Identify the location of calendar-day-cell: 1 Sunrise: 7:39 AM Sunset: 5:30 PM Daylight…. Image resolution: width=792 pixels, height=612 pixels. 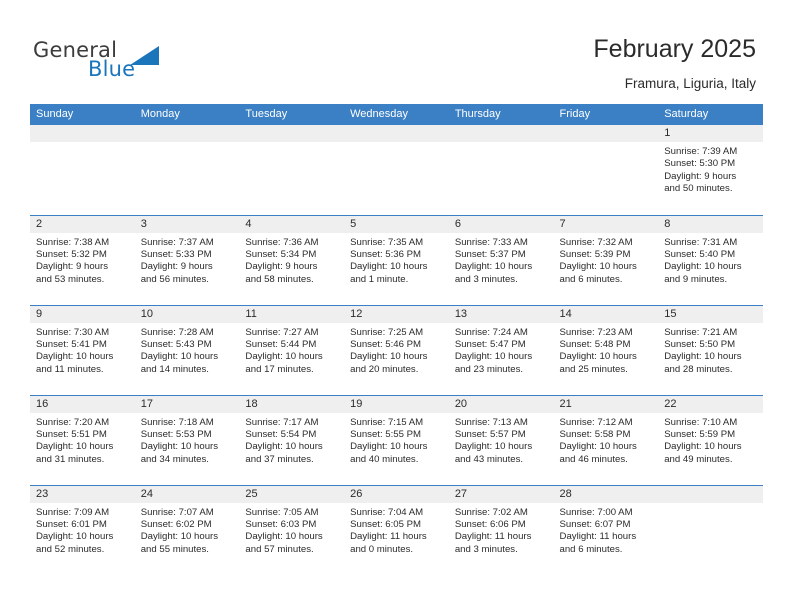
(710, 170).